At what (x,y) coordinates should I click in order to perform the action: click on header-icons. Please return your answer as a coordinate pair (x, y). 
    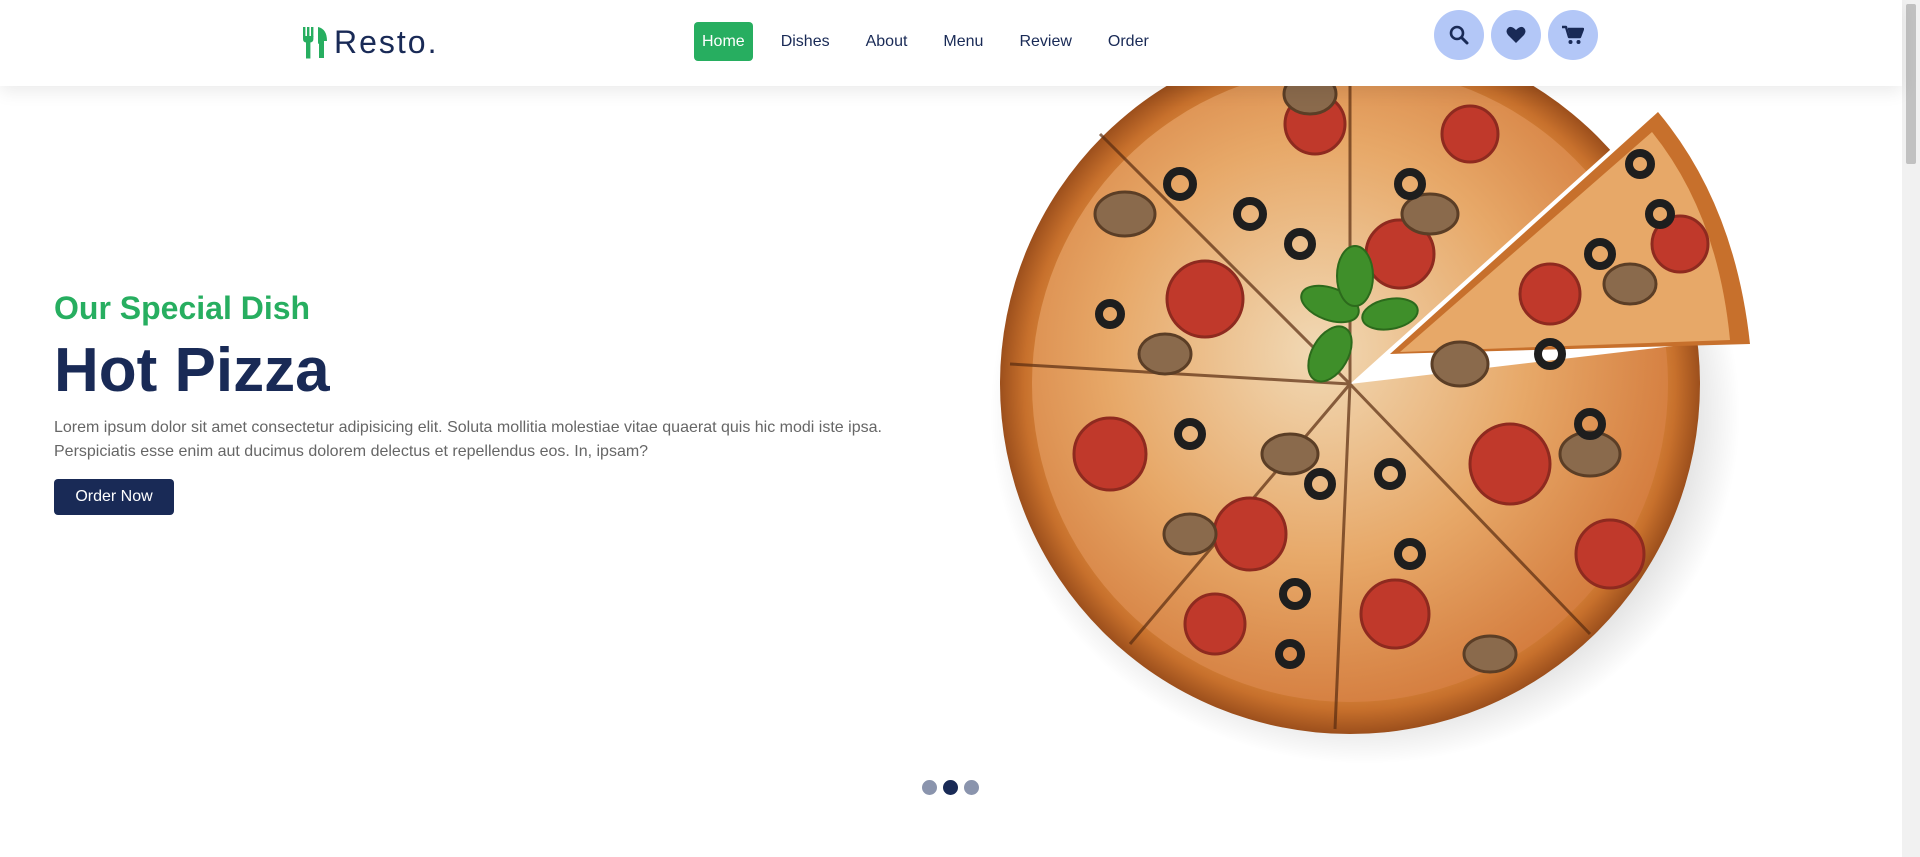
    Looking at the image, I should click on (1516, 35).